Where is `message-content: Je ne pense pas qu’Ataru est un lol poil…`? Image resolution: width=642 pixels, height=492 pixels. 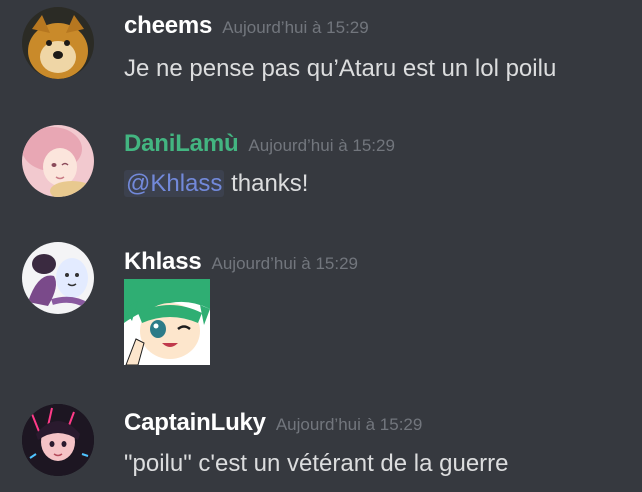 message-content: Je ne pense pas qu’Ataru est un lol poil… is located at coordinates (340, 68).